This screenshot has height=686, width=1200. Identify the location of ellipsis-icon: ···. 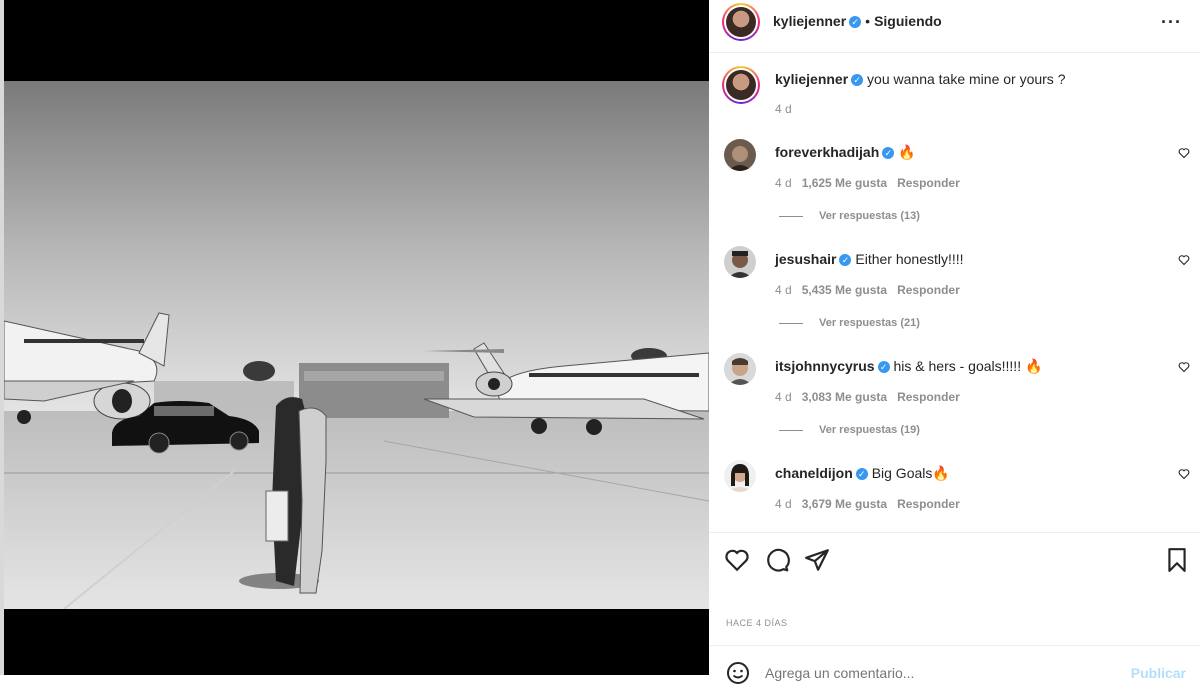
(1171, 22).